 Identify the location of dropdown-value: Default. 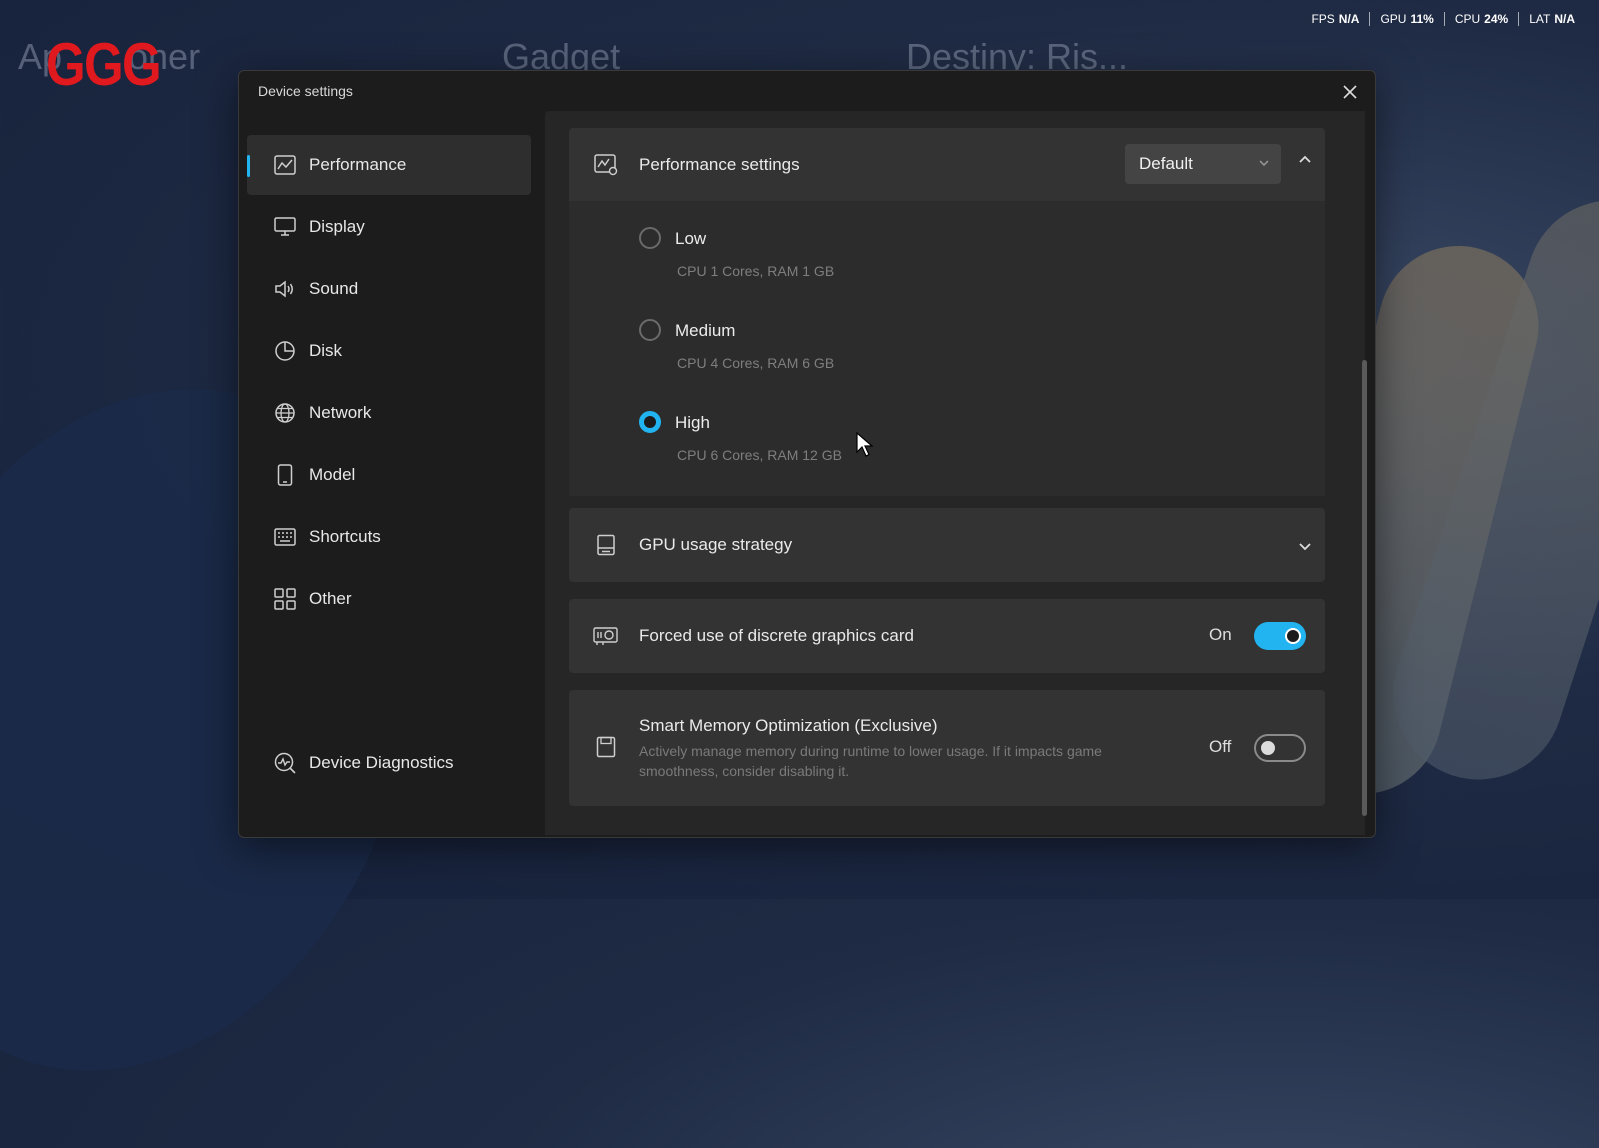
(1166, 163).